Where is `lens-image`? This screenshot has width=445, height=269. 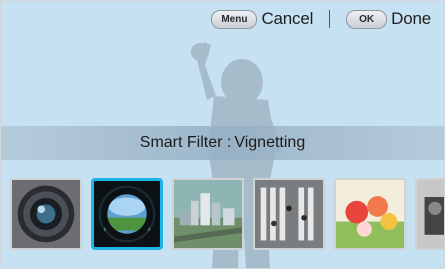
lens-image is located at coordinates (46, 214).